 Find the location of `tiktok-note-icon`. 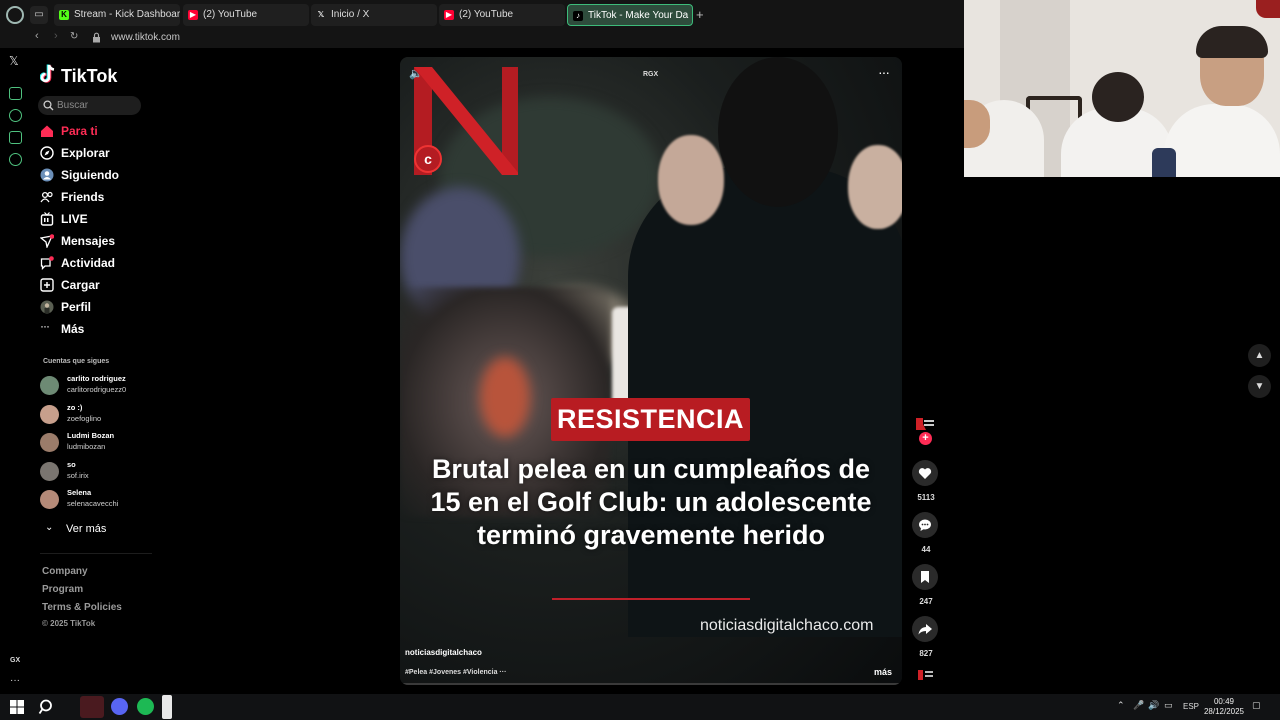

tiktok-note-icon is located at coordinates (47, 73).